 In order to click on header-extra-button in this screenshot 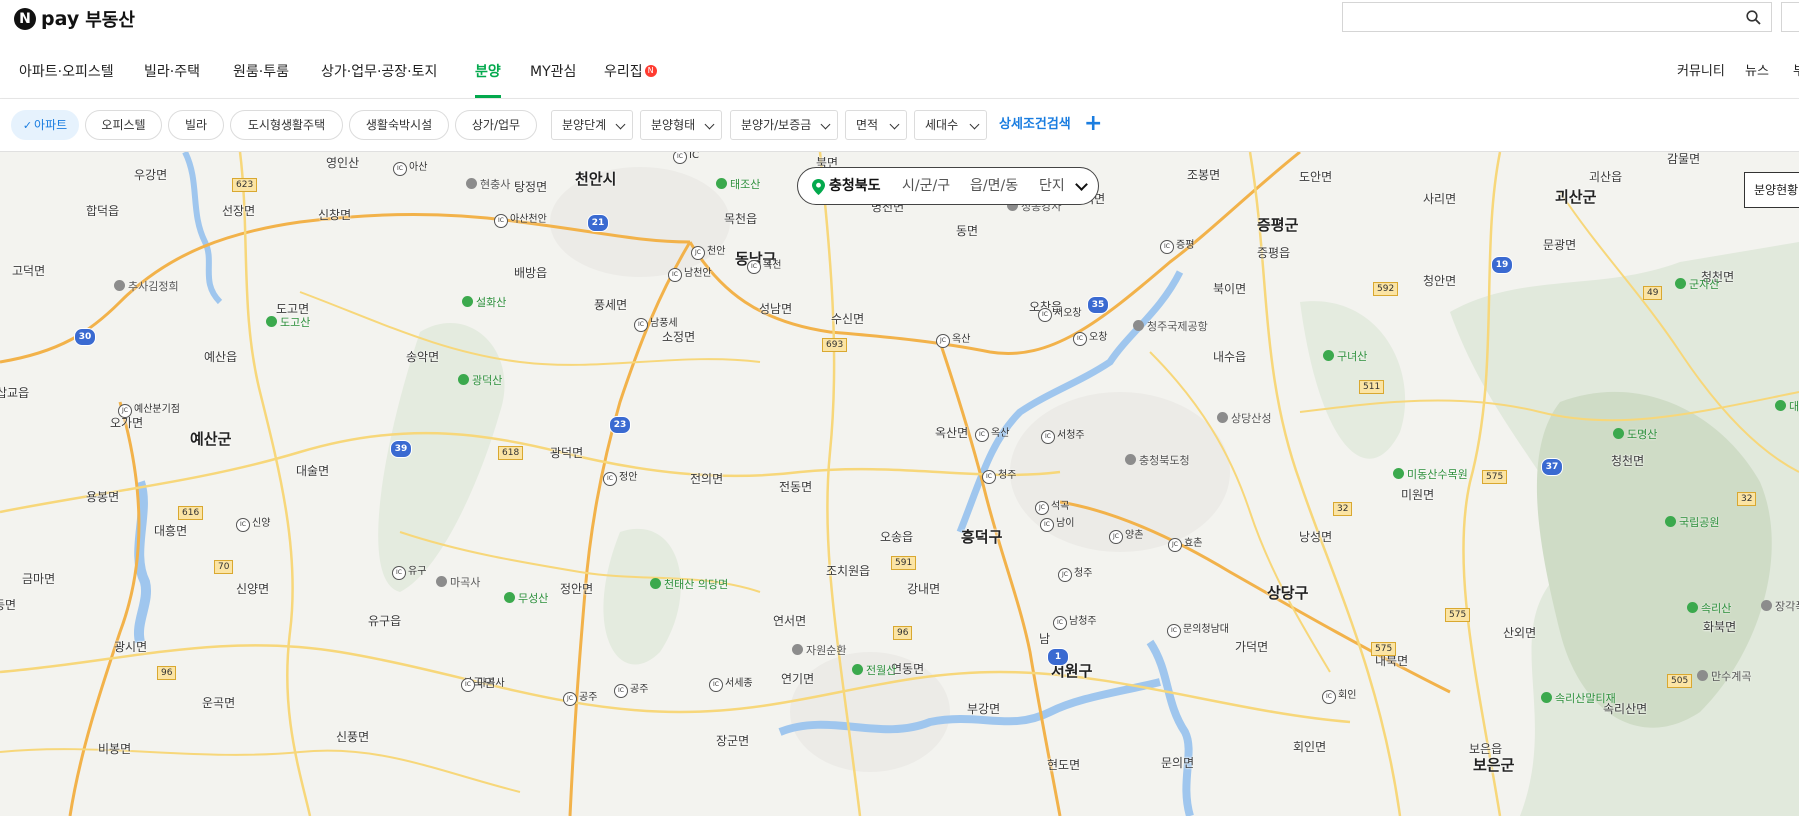, I will do `click(1790, 17)`.